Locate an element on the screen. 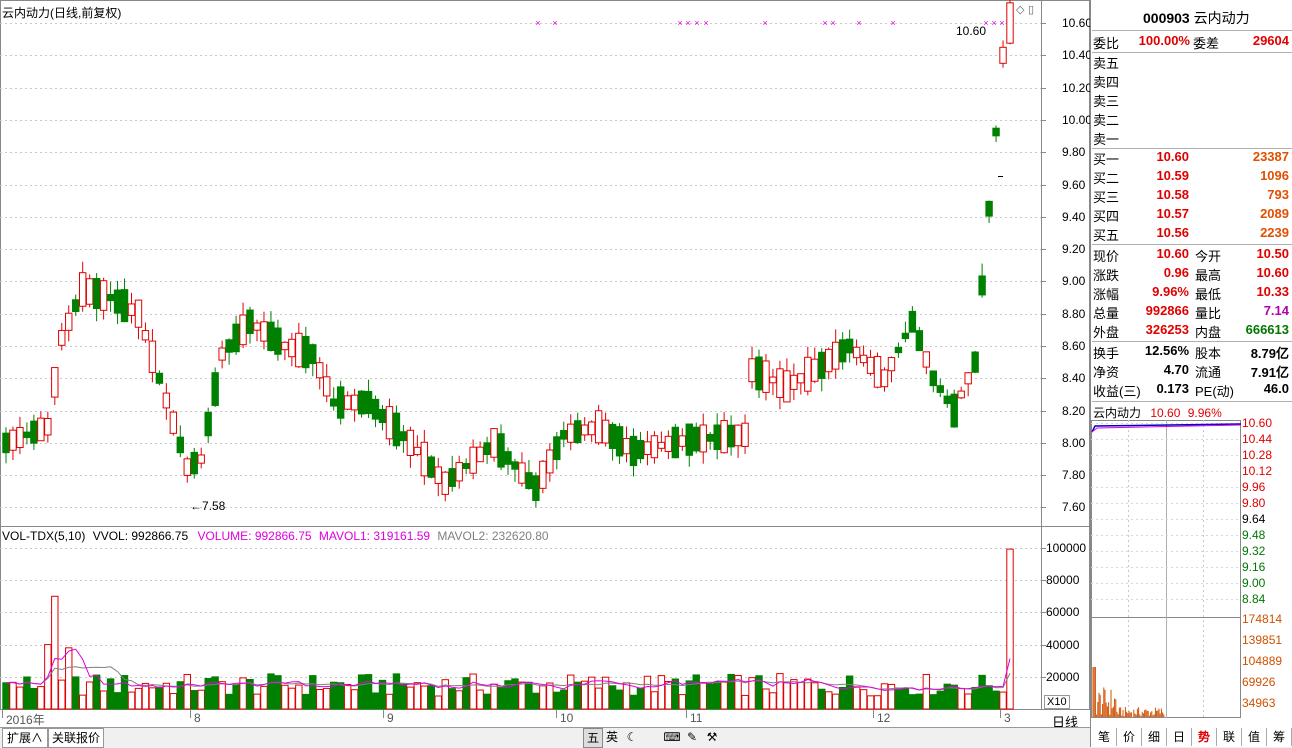 The width and height of the screenshot is (1292, 748). toolbar-icon: ⚒ is located at coordinates (712, 737).